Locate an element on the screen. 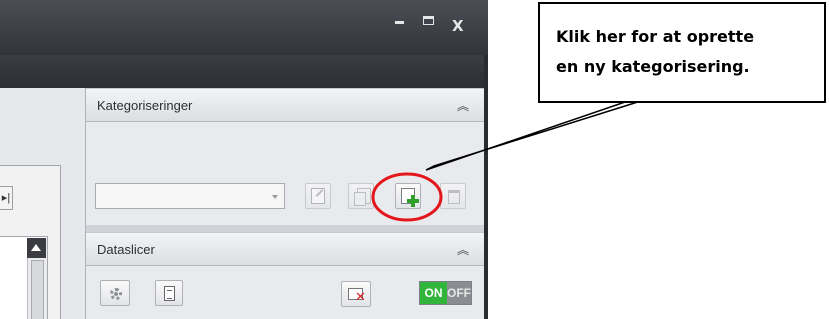 The height and width of the screenshot is (319, 829). annotation-line-2: en ny kategorisering. is located at coordinates (653, 66).